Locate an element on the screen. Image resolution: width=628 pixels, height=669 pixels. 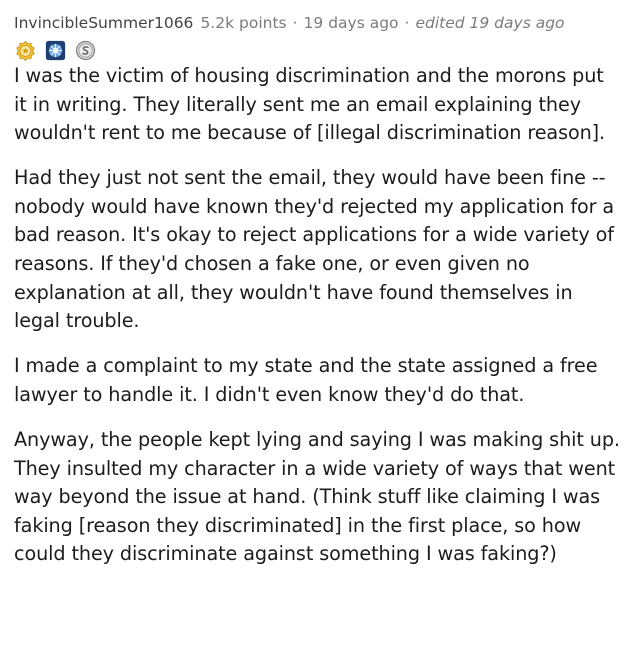
silver-coin-award-icon is located at coordinates (85, 50).